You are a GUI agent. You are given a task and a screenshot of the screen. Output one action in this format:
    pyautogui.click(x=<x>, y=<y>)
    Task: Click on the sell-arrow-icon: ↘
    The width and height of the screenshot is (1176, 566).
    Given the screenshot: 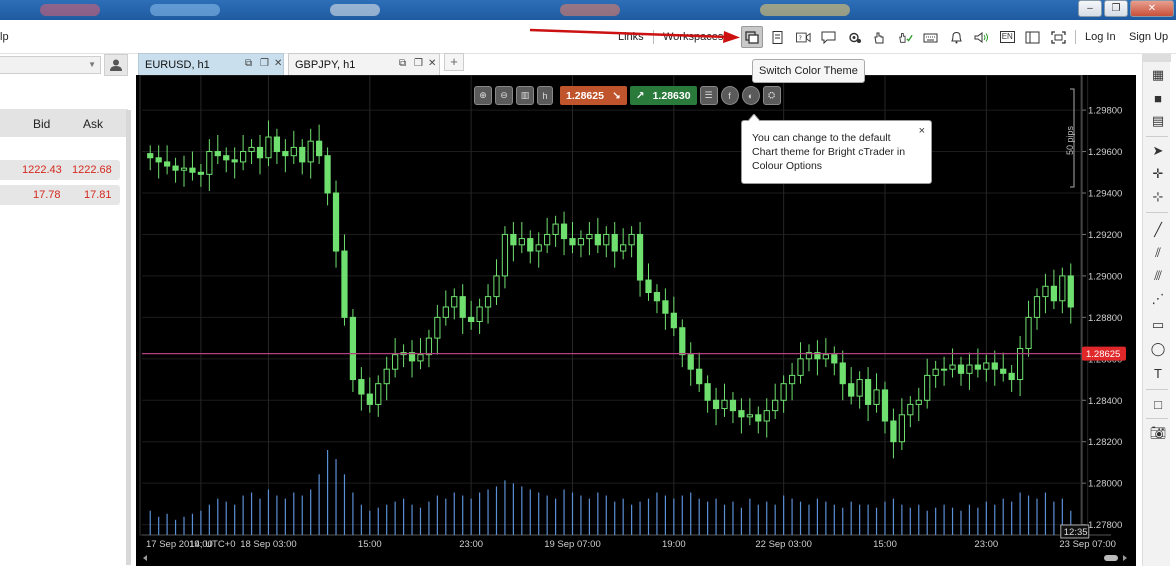 What is the action you would take?
    pyautogui.click(x=616, y=95)
    